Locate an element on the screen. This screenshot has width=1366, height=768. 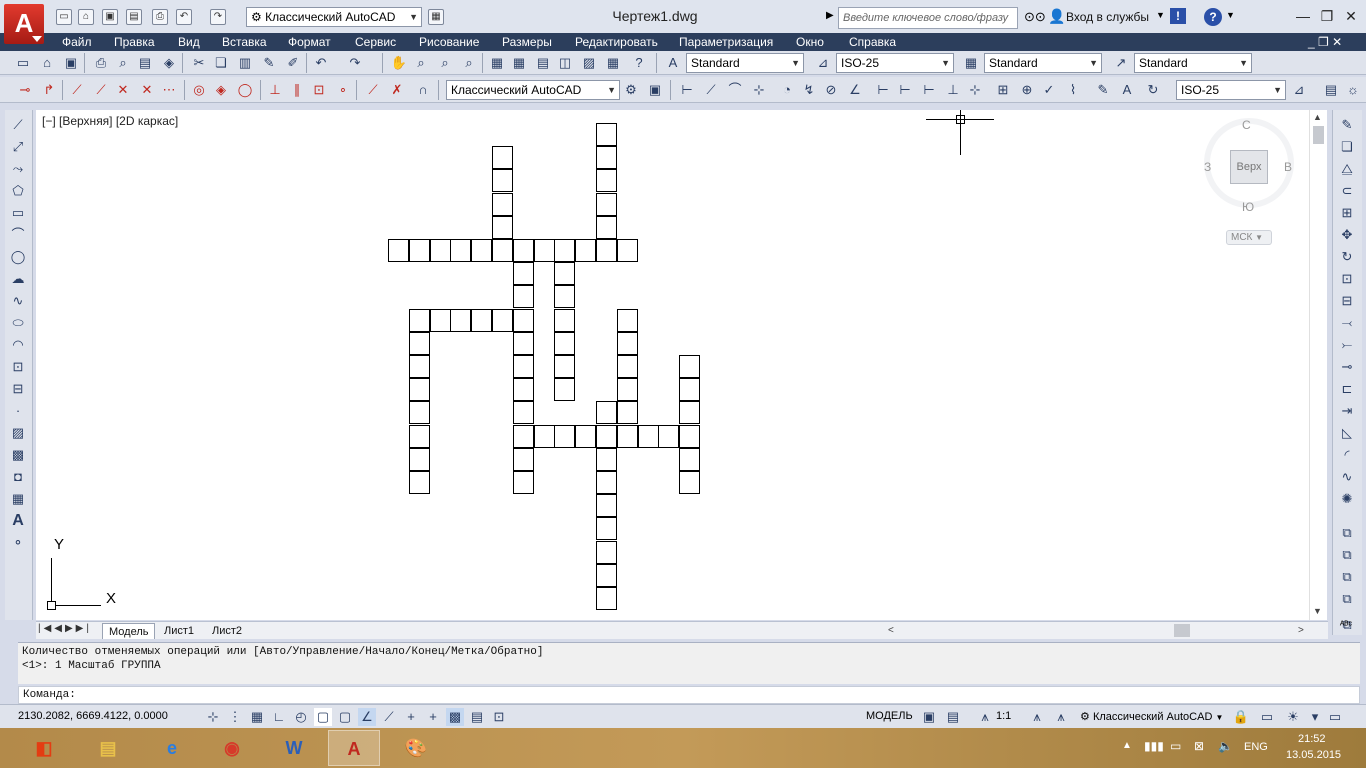
draworder-above-icon: ⧉ is located at coordinates (1347, 577).